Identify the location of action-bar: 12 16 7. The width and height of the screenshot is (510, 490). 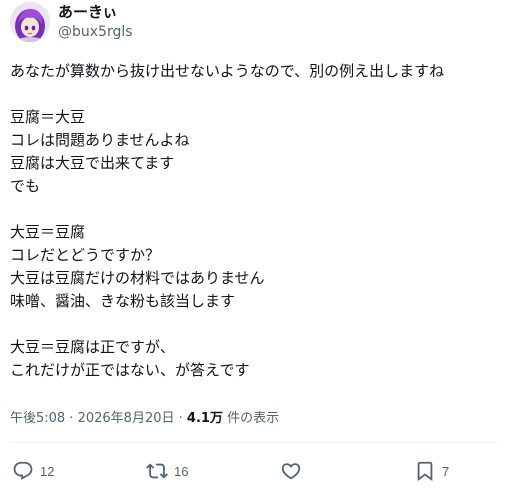
(256, 471).